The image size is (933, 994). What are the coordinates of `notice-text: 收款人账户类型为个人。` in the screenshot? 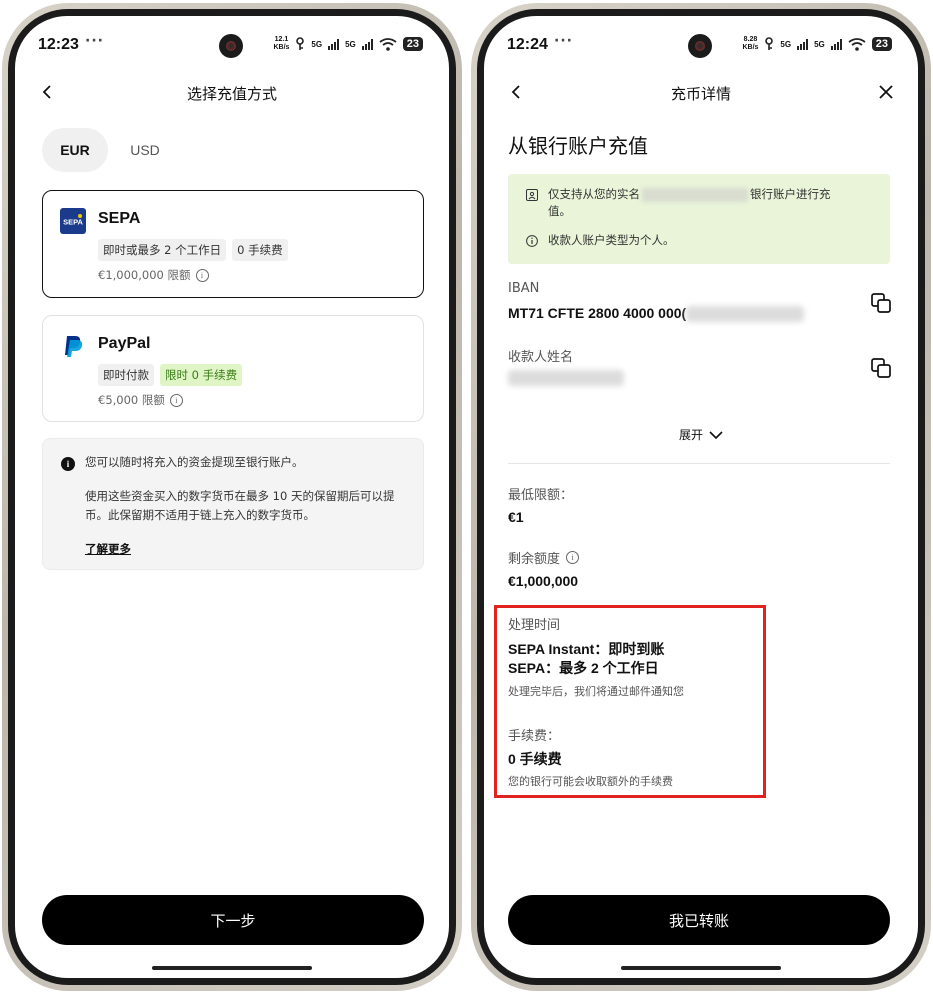 It's located at (611, 240).